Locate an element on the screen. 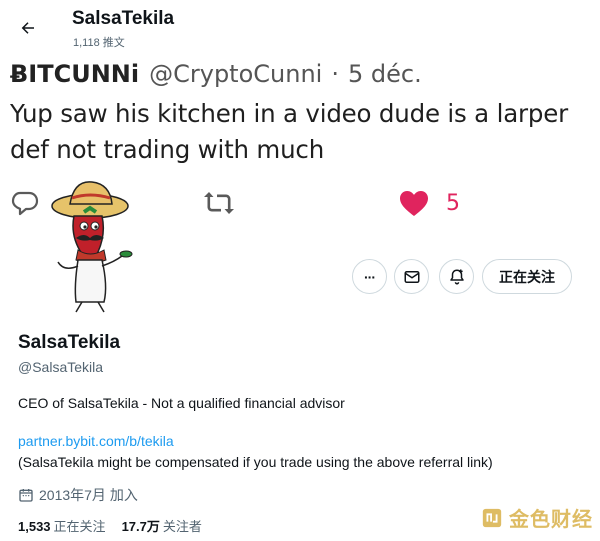  reply-icon is located at coordinates (25, 203).